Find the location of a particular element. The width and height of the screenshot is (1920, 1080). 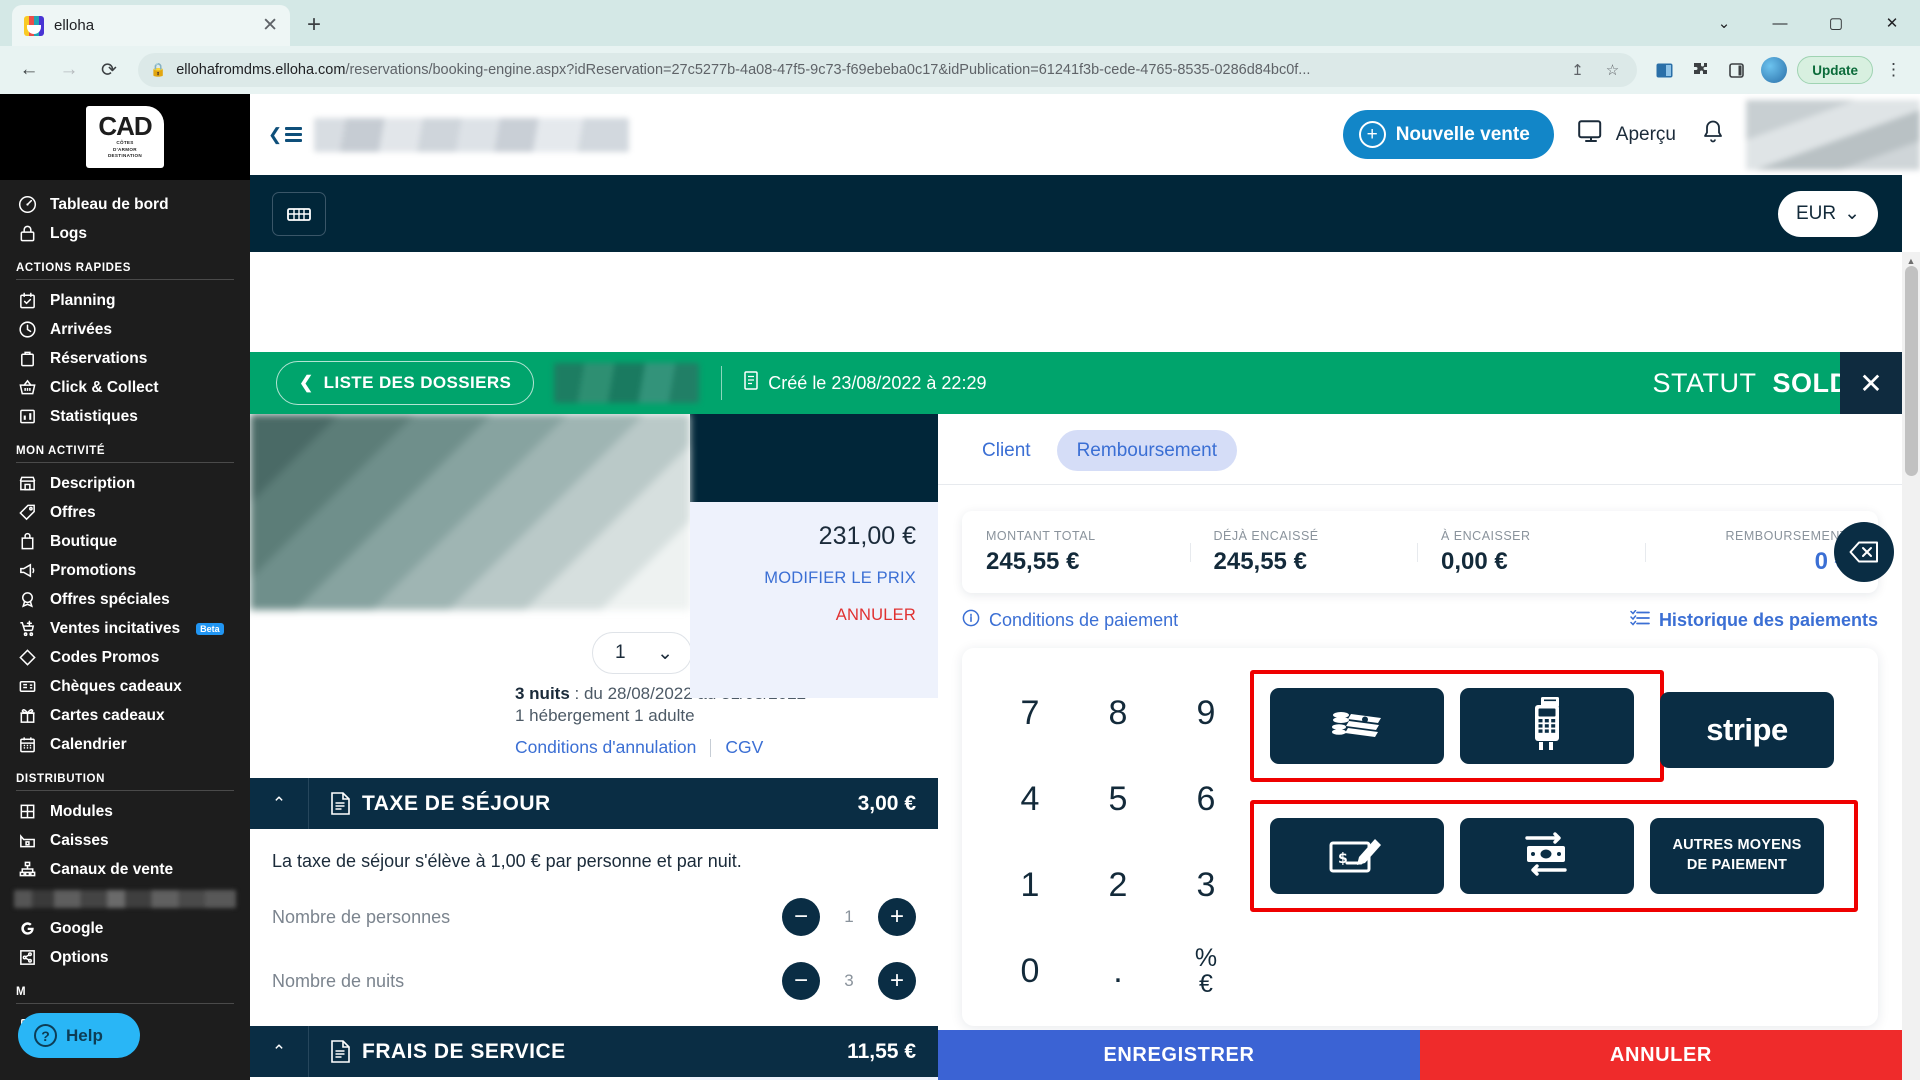

tab-client: Client is located at coordinates (1006, 450).